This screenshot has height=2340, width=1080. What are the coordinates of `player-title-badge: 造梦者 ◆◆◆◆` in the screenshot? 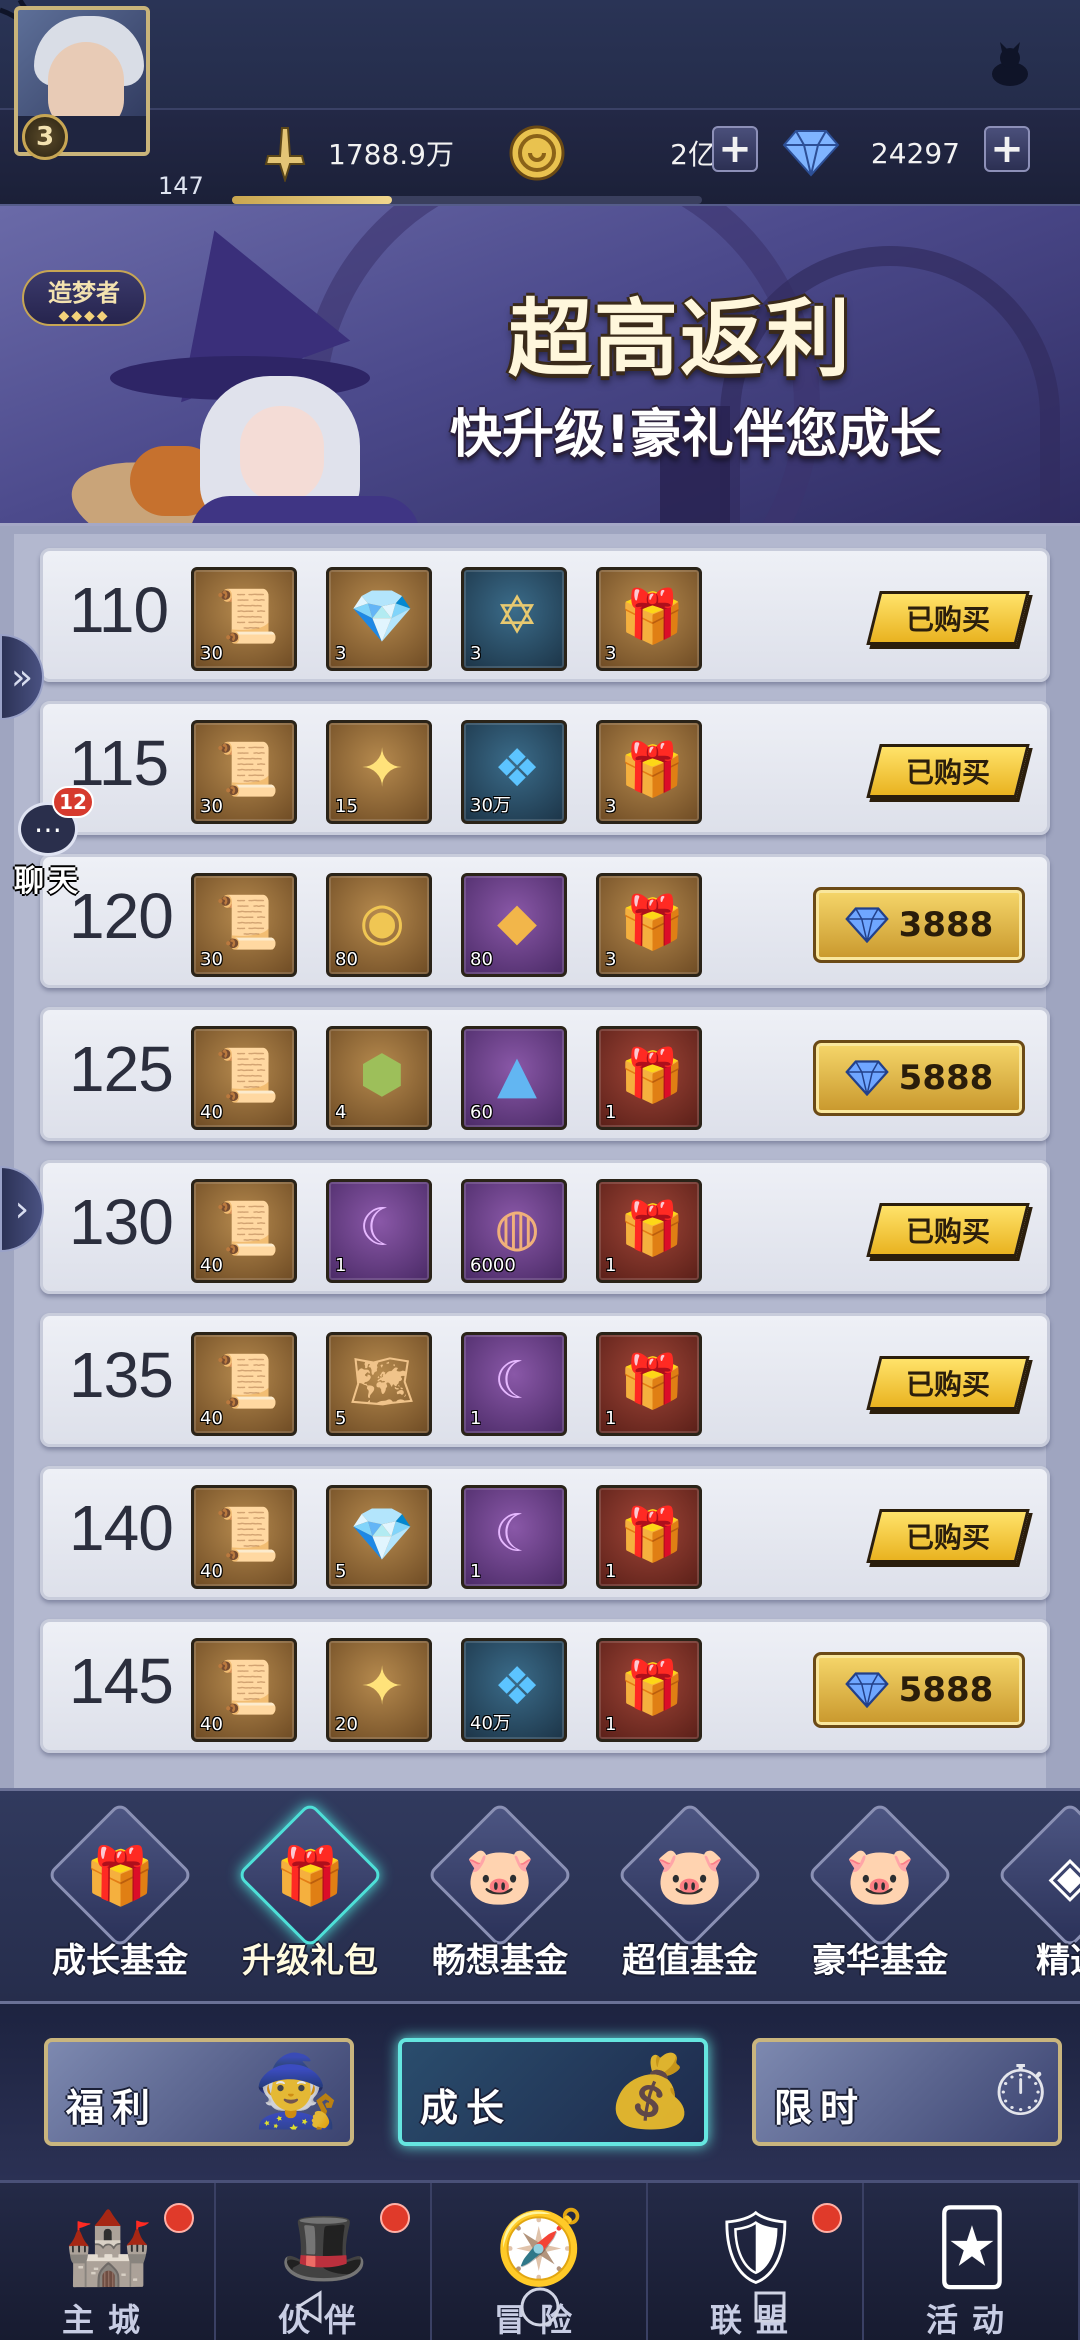 It's located at (84, 298).